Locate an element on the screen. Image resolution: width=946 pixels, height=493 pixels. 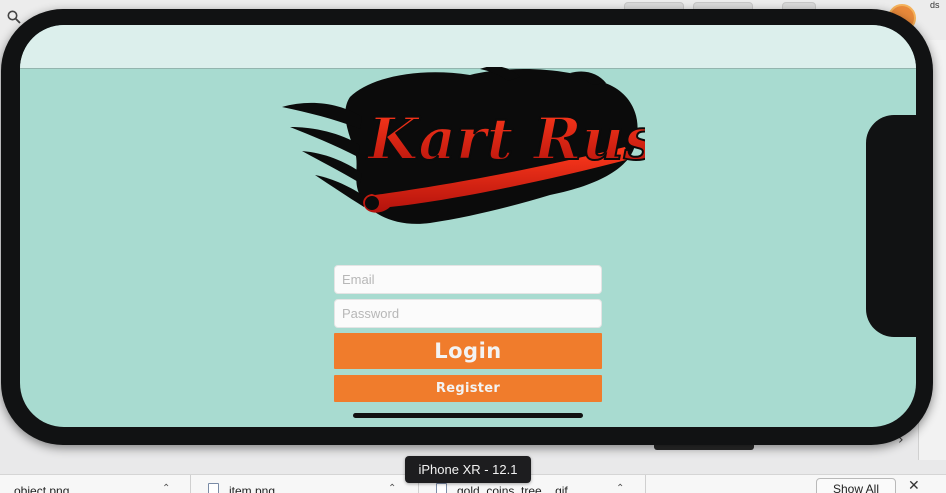
corner-label: ds is located at coordinates (935, 5).